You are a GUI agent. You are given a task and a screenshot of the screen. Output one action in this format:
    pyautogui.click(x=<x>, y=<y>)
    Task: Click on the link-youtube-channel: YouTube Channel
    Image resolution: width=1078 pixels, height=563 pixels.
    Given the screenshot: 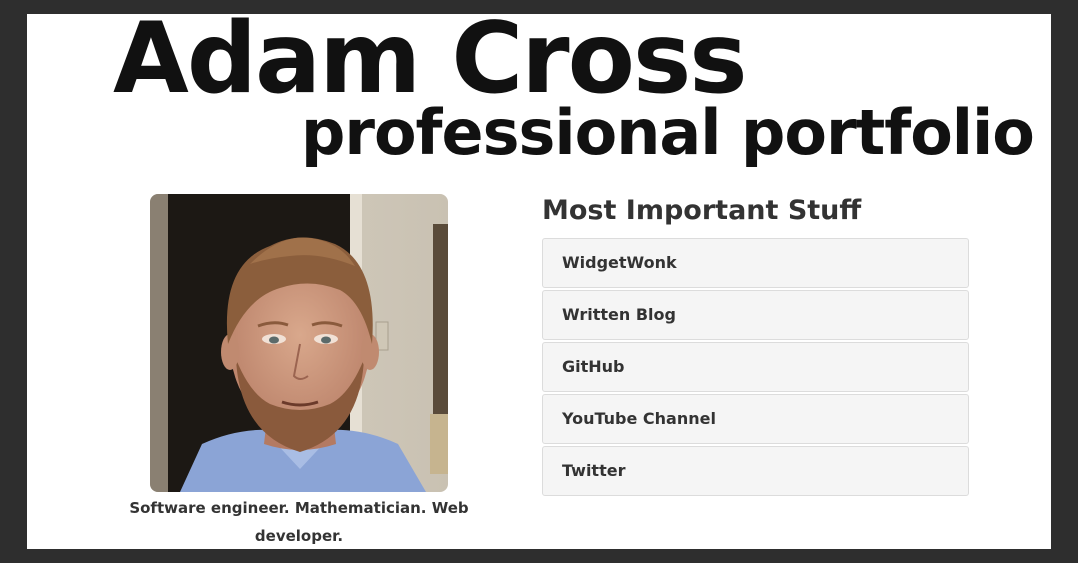 What is the action you would take?
    pyautogui.click(x=755, y=419)
    